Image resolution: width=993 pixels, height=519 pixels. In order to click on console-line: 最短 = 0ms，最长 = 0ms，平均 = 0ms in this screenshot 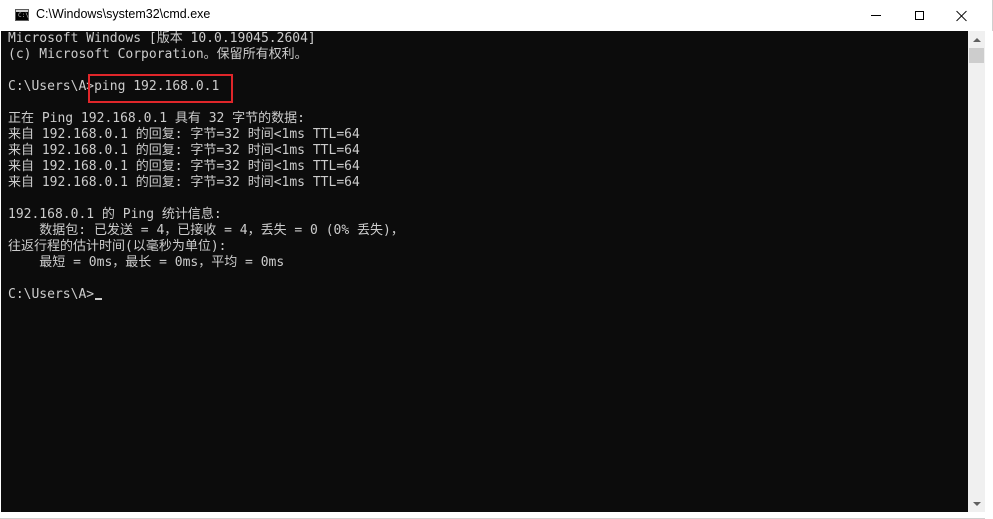, I will do `click(146, 262)`.